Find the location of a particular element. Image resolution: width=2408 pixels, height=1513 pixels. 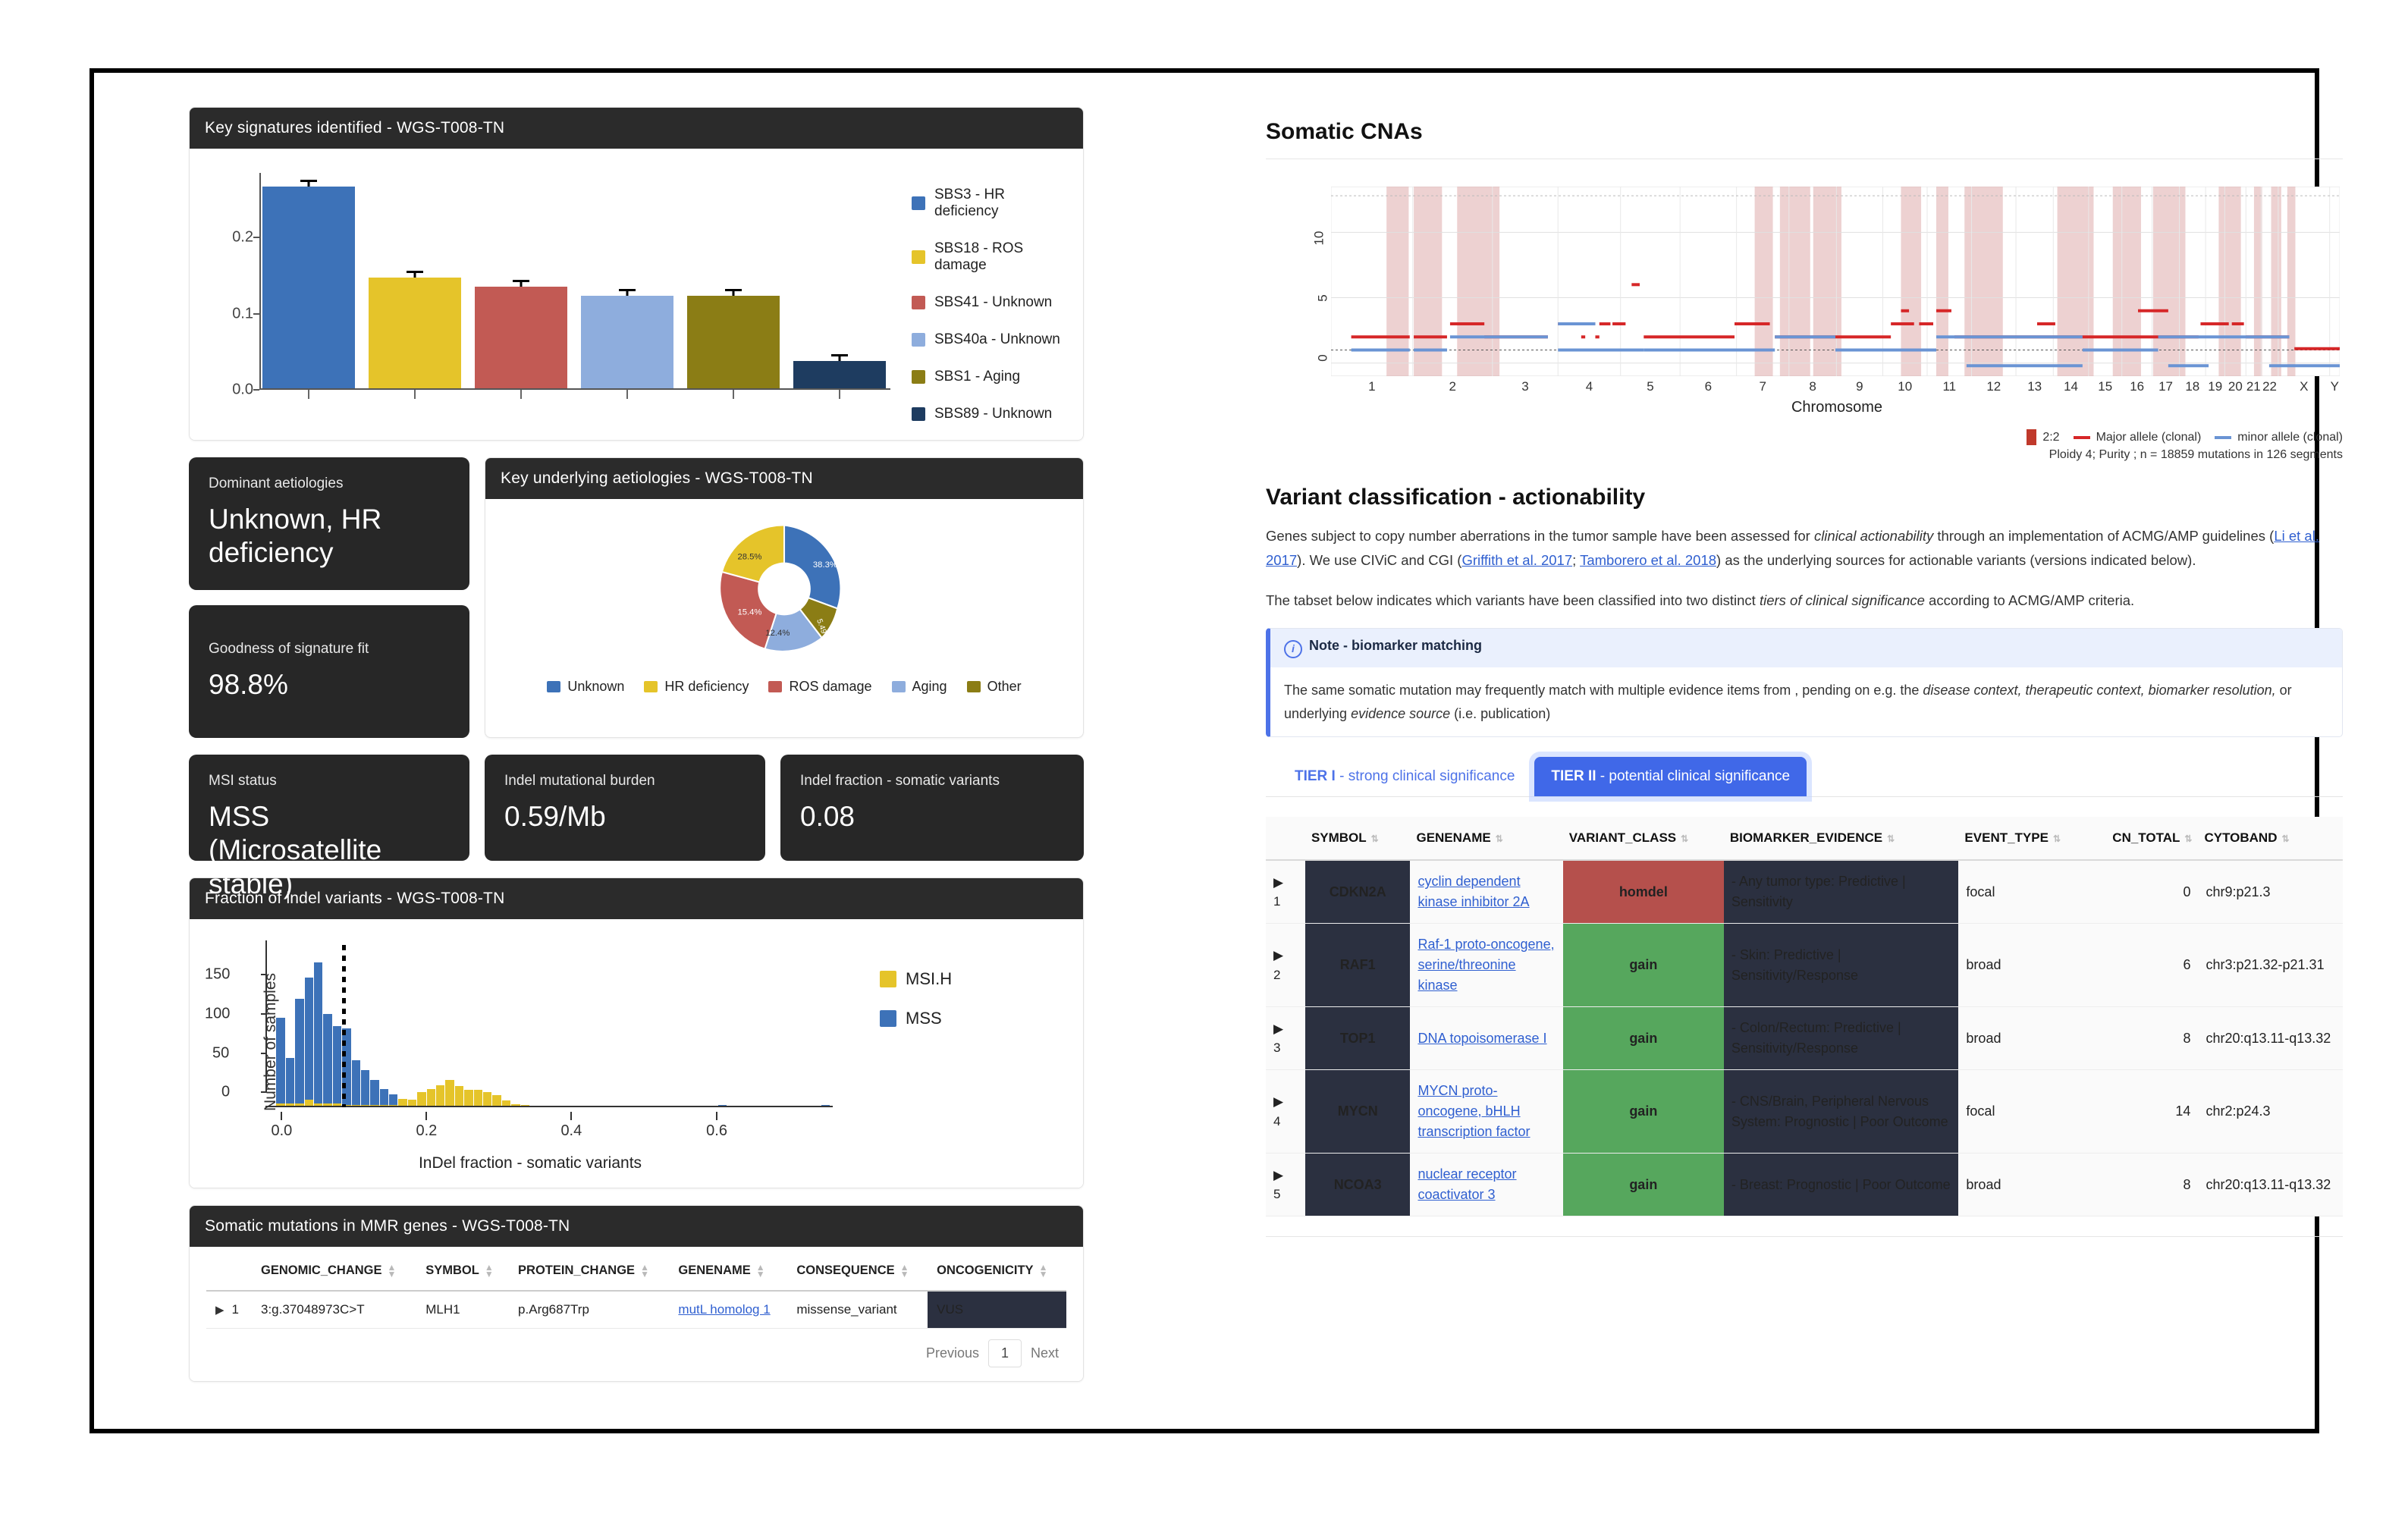

cell-symbol: CDKN2A is located at coordinates (1357, 892).